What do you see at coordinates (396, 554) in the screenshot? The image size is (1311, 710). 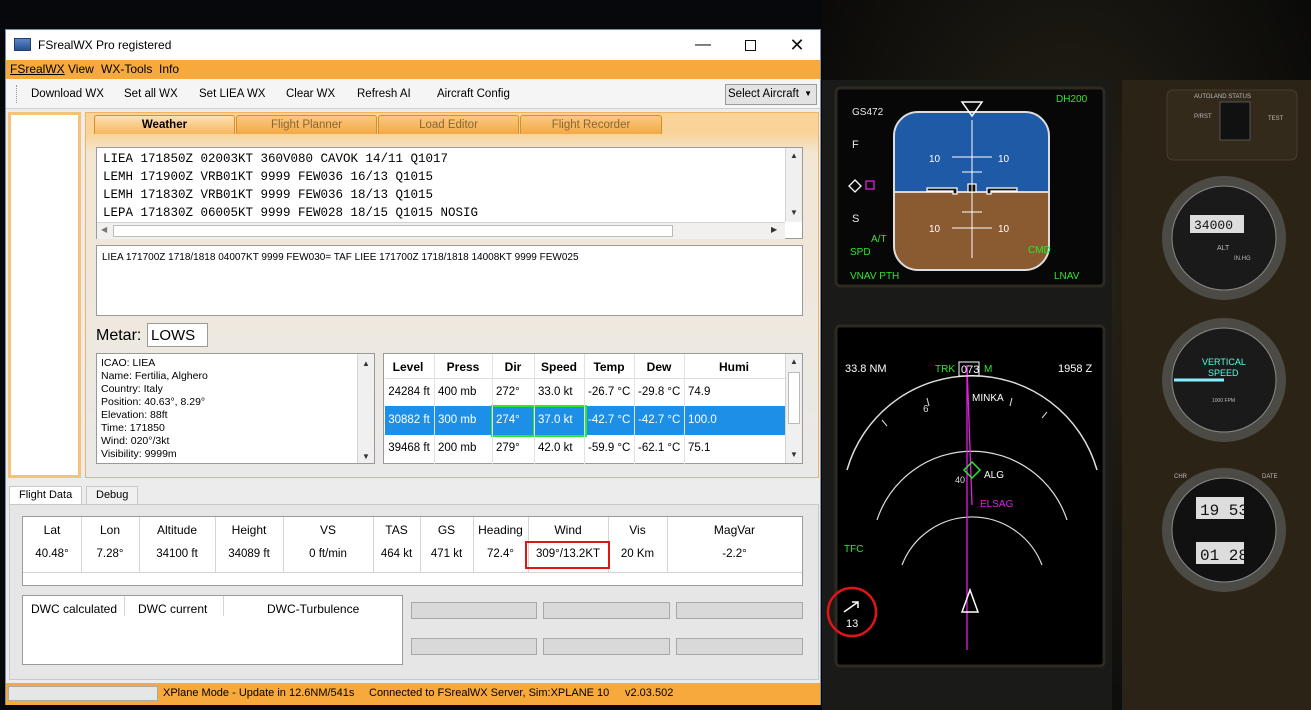 I see `fd-value-tas: 464 kt` at bounding box center [396, 554].